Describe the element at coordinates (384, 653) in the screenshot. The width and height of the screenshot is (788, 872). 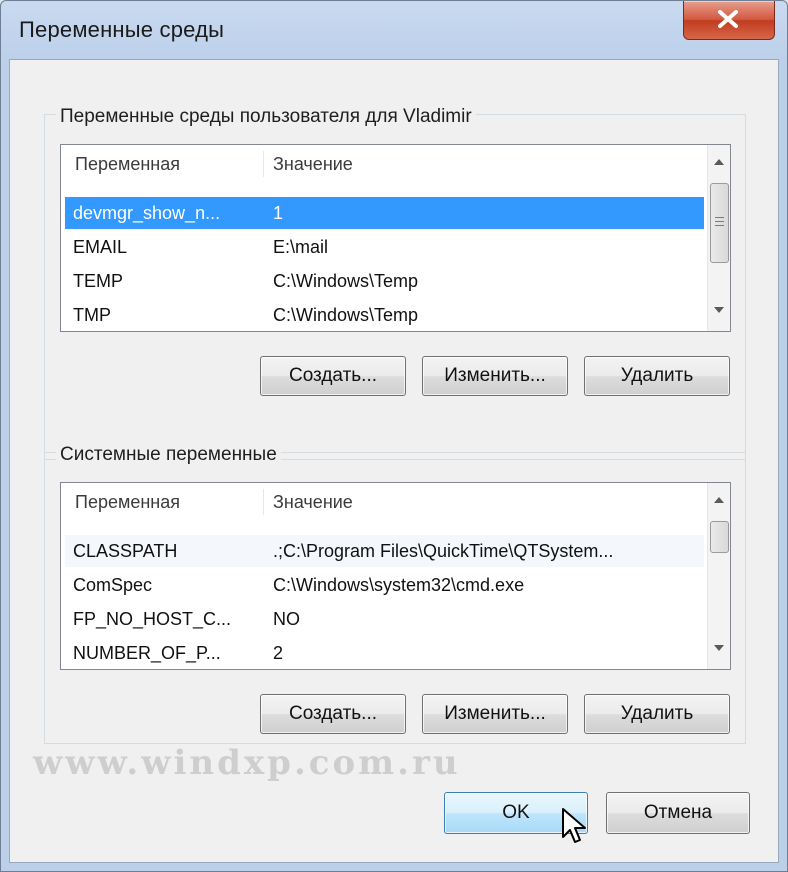
I see `list-row: NUMBER_OF_P... 2` at that location.